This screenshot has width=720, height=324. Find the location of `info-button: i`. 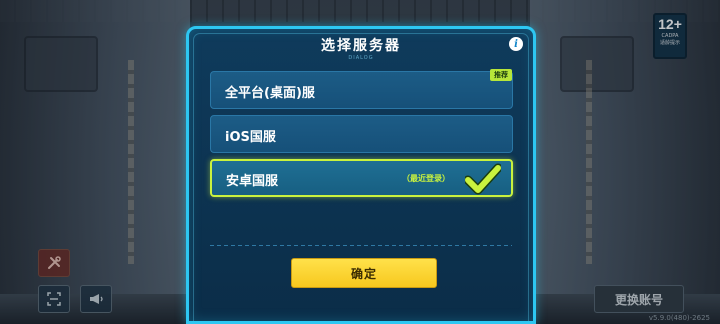

info-button: i is located at coordinates (516, 44).